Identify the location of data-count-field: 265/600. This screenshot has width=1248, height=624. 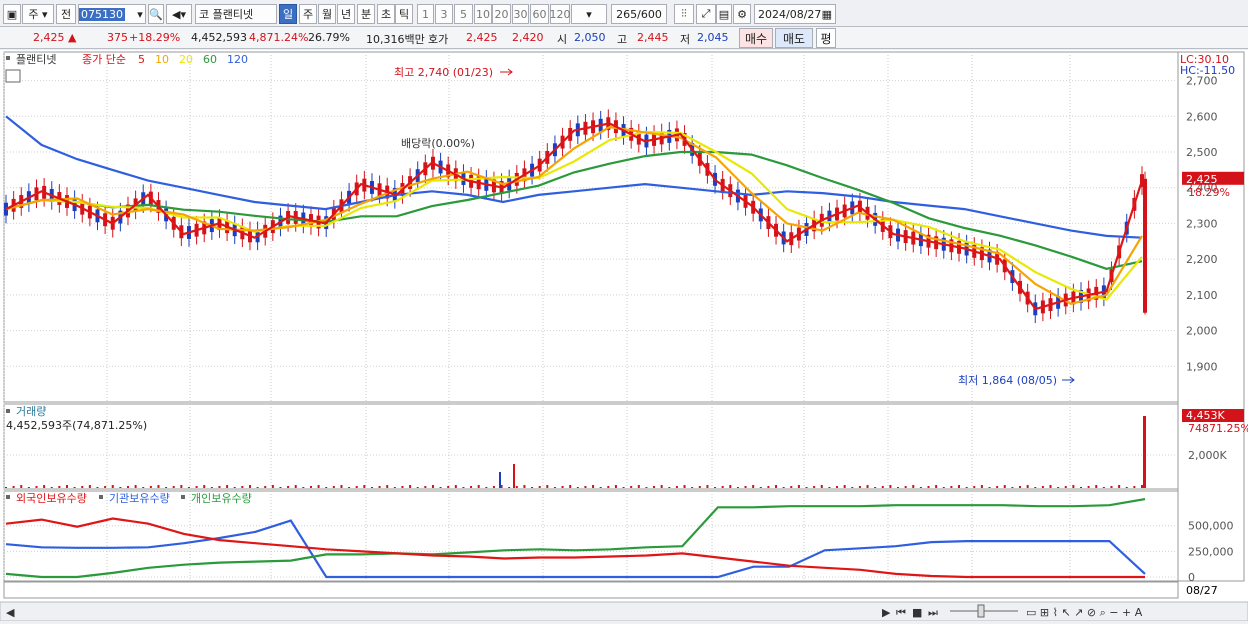
(639, 14).